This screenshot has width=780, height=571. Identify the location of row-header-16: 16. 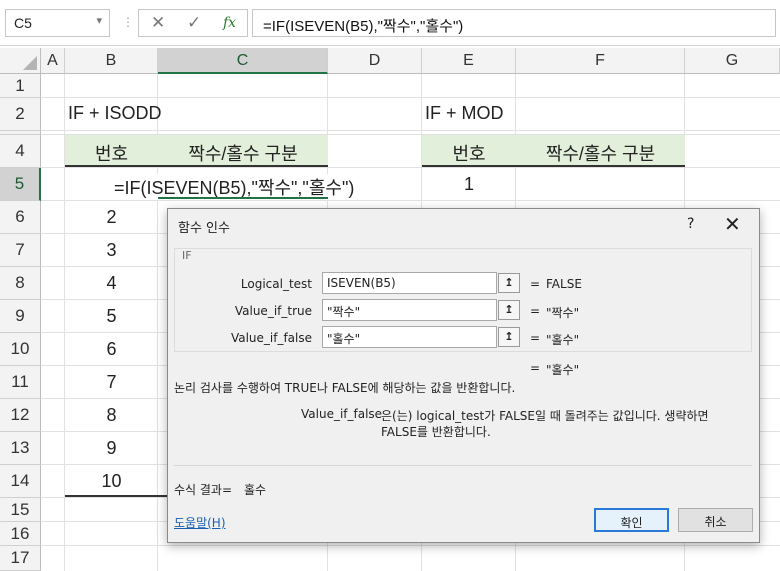
(20, 534).